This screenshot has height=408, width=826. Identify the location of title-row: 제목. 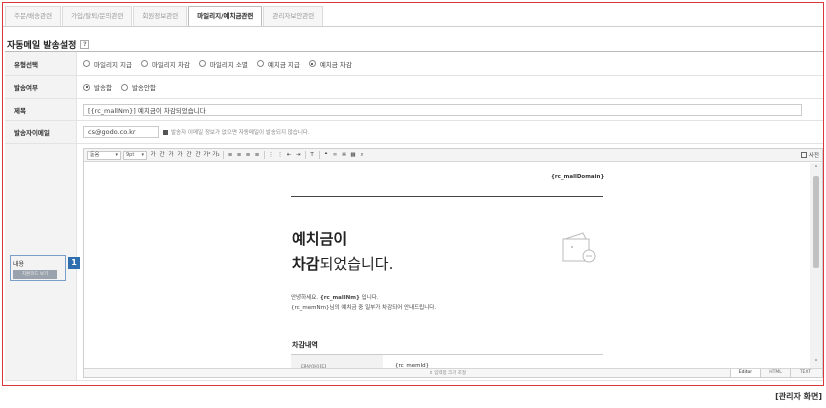
(414, 110).